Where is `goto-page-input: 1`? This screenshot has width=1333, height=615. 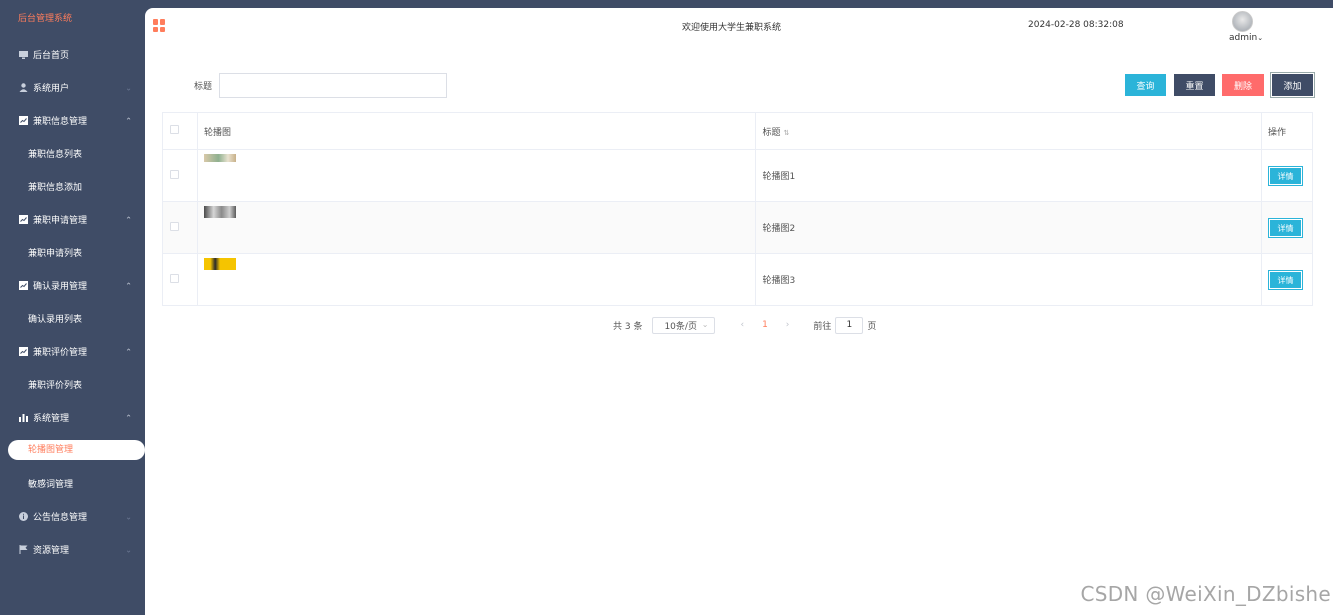
goto-page-input: 1 is located at coordinates (849, 325).